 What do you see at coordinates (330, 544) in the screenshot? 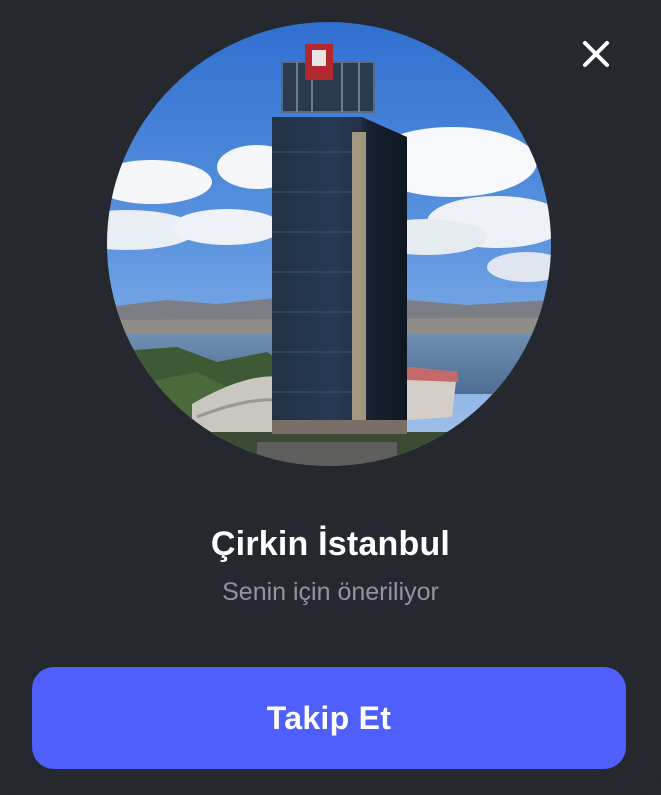
I see `profile-name: Çirkin İstanbul` at bounding box center [330, 544].